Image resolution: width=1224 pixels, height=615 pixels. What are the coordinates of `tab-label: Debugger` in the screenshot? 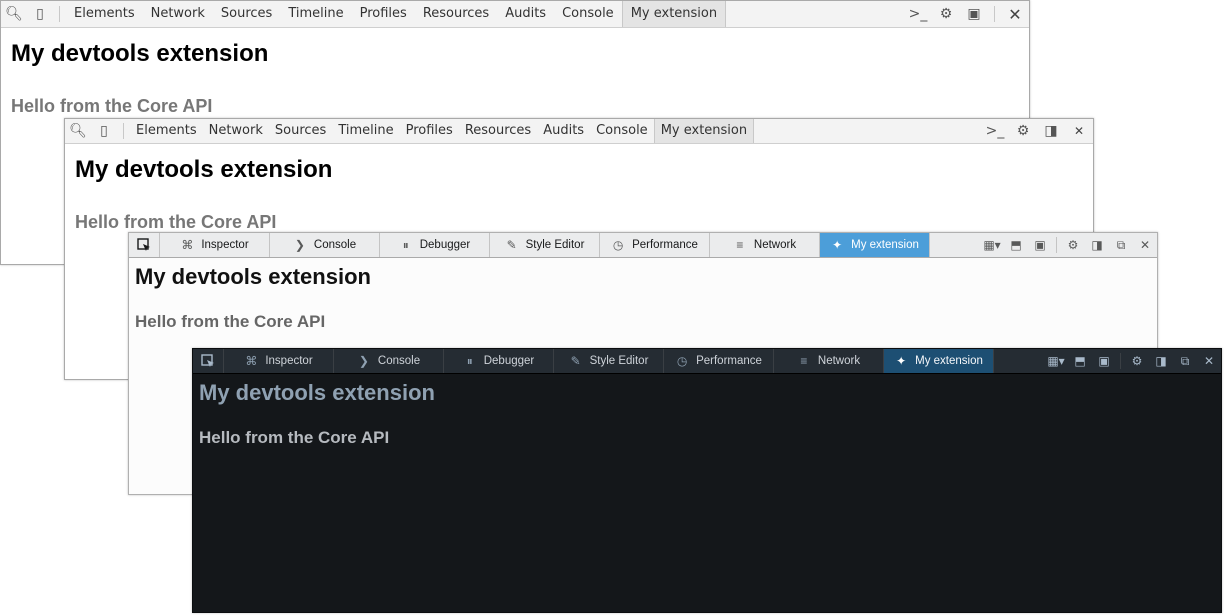 It's located at (509, 361).